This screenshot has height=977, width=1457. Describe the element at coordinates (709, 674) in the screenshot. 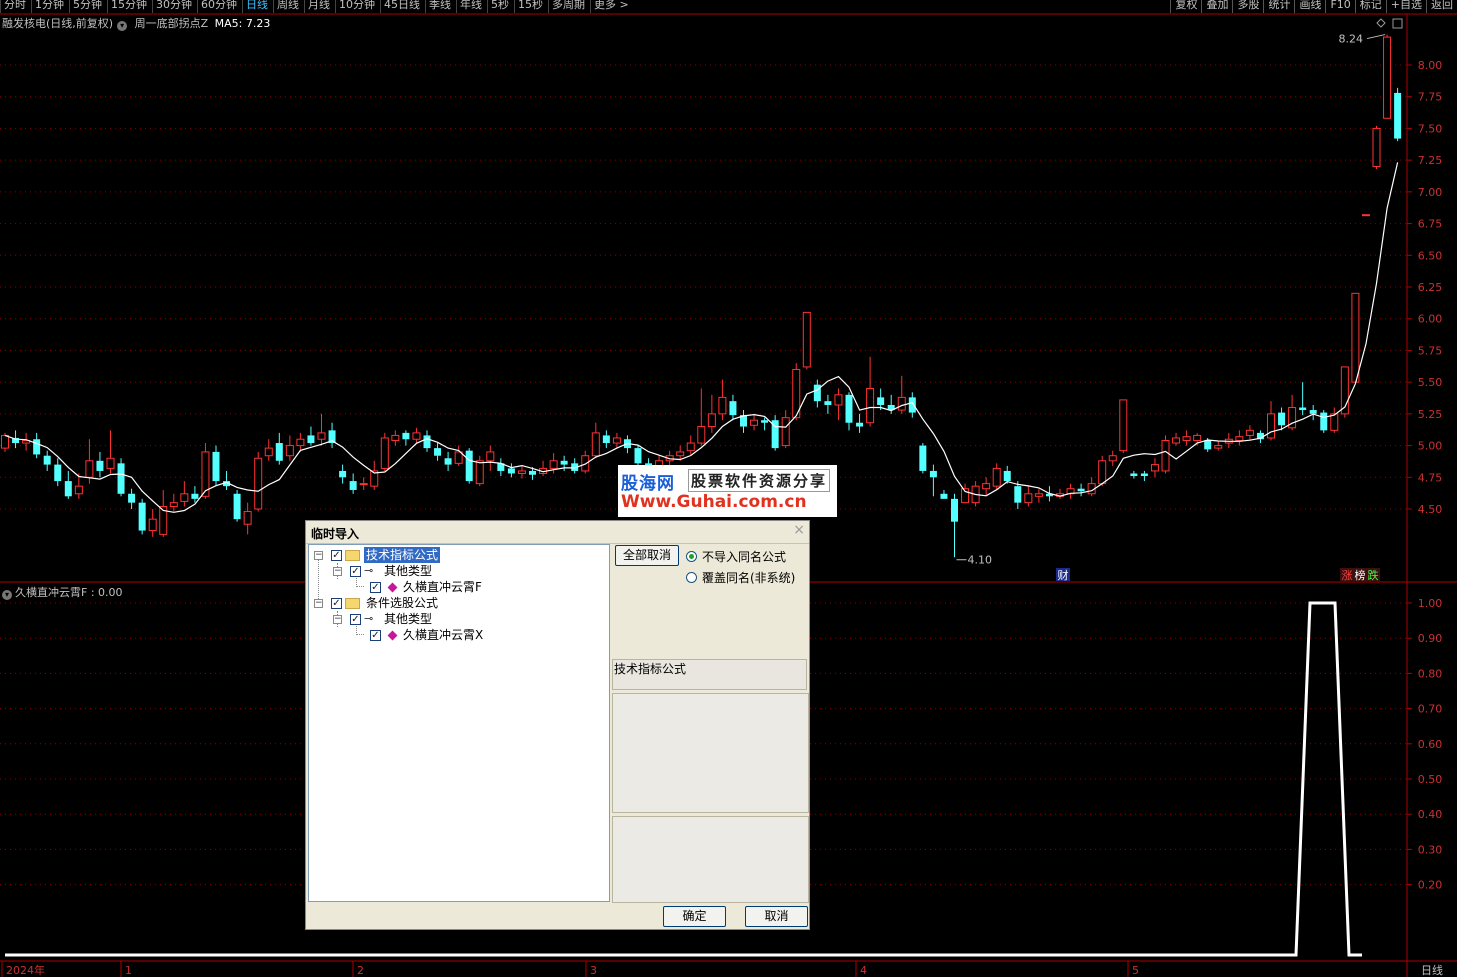

I see `formula-type-box: 技术指标公式` at that location.